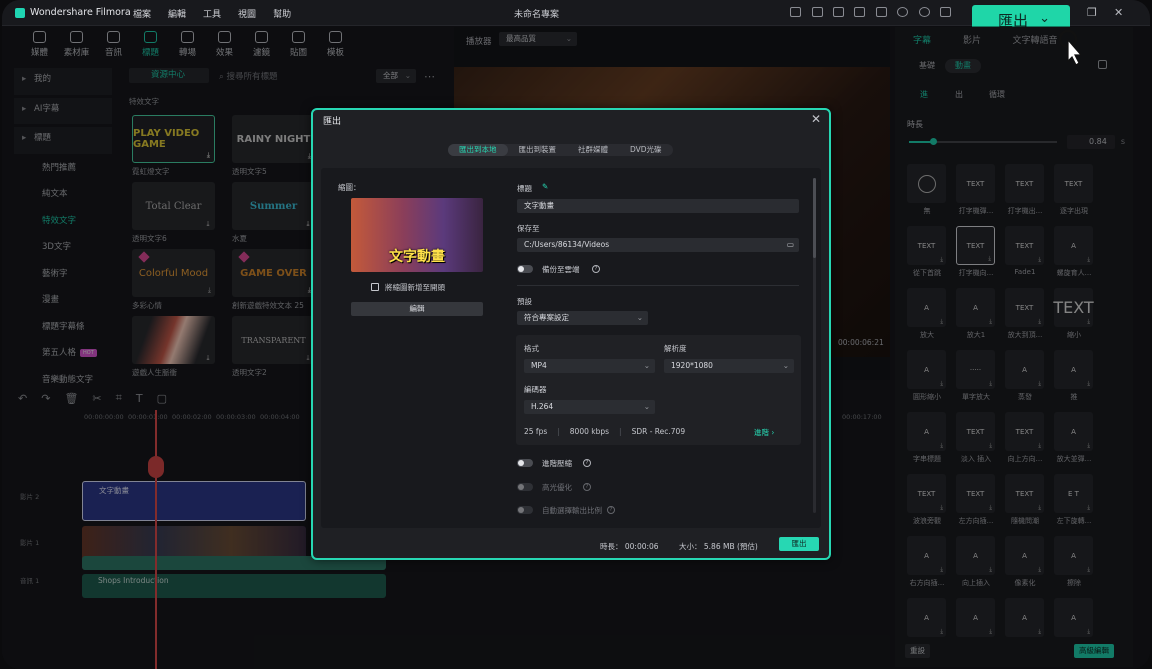 This screenshot has width=1152, height=669. Describe the element at coordinates (859, 12) in the screenshot. I see `media-icon` at that location.